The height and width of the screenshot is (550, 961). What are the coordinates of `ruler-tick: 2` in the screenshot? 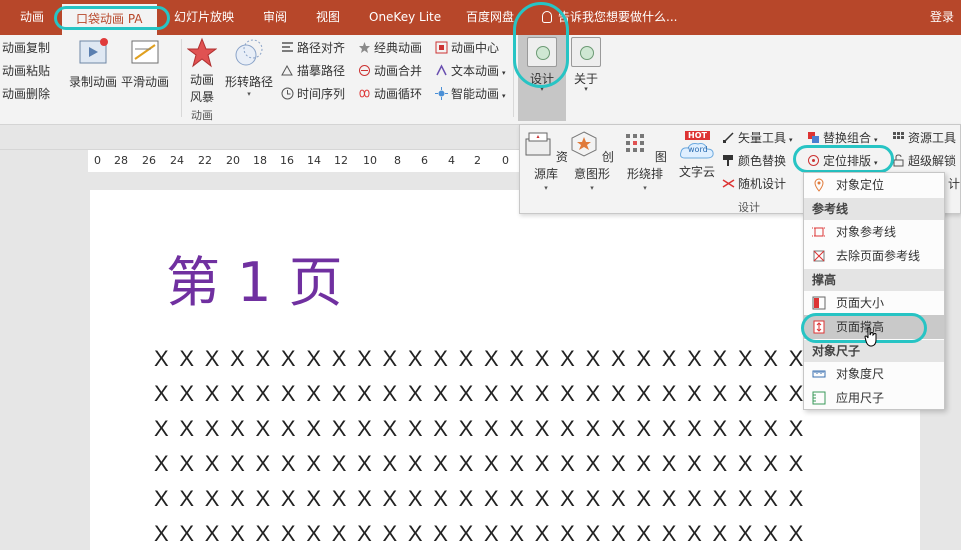 It's located at (477, 160).